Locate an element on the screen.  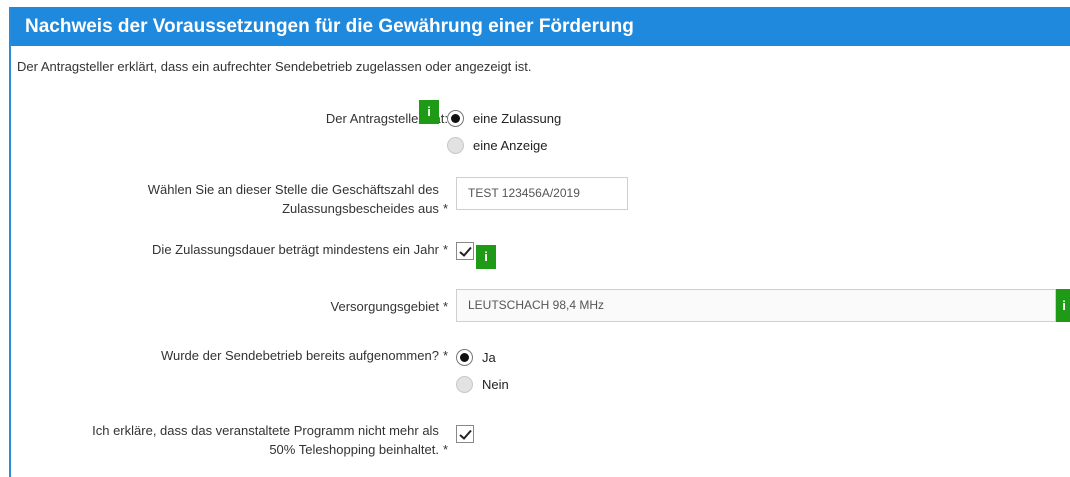
radio-anzeige: eine Anzeige is located at coordinates (497, 145).